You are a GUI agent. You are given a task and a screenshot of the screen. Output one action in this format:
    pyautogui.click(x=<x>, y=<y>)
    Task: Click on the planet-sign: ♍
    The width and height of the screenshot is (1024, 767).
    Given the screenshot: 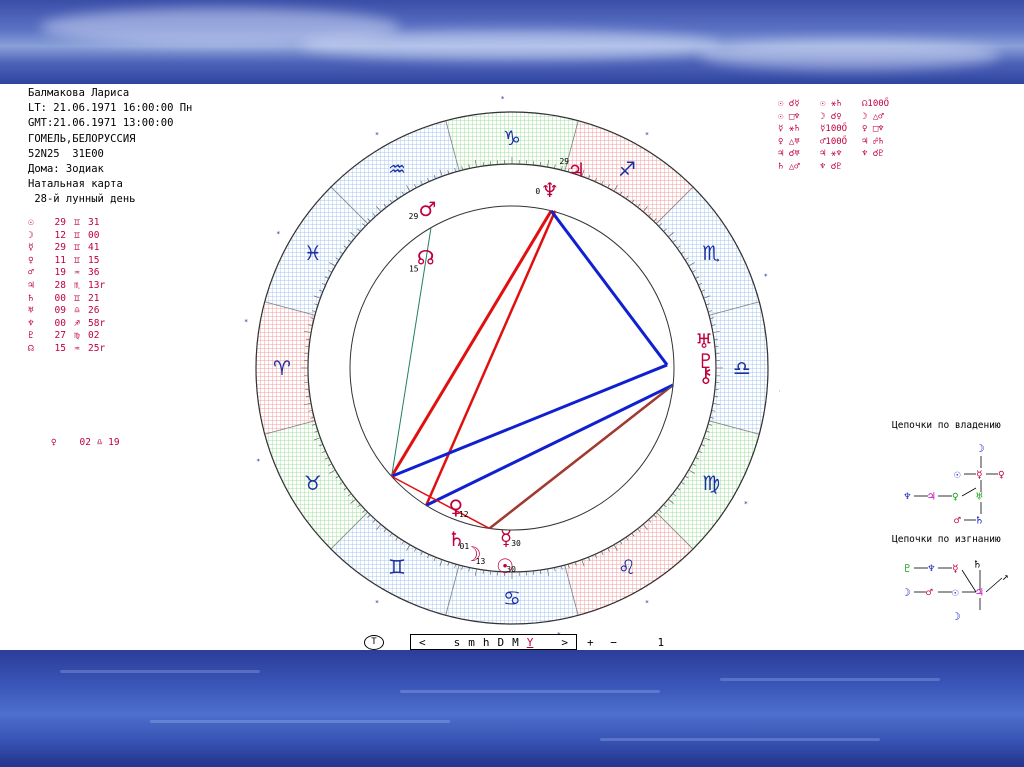 What is the action you would take?
    pyautogui.click(x=77, y=336)
    